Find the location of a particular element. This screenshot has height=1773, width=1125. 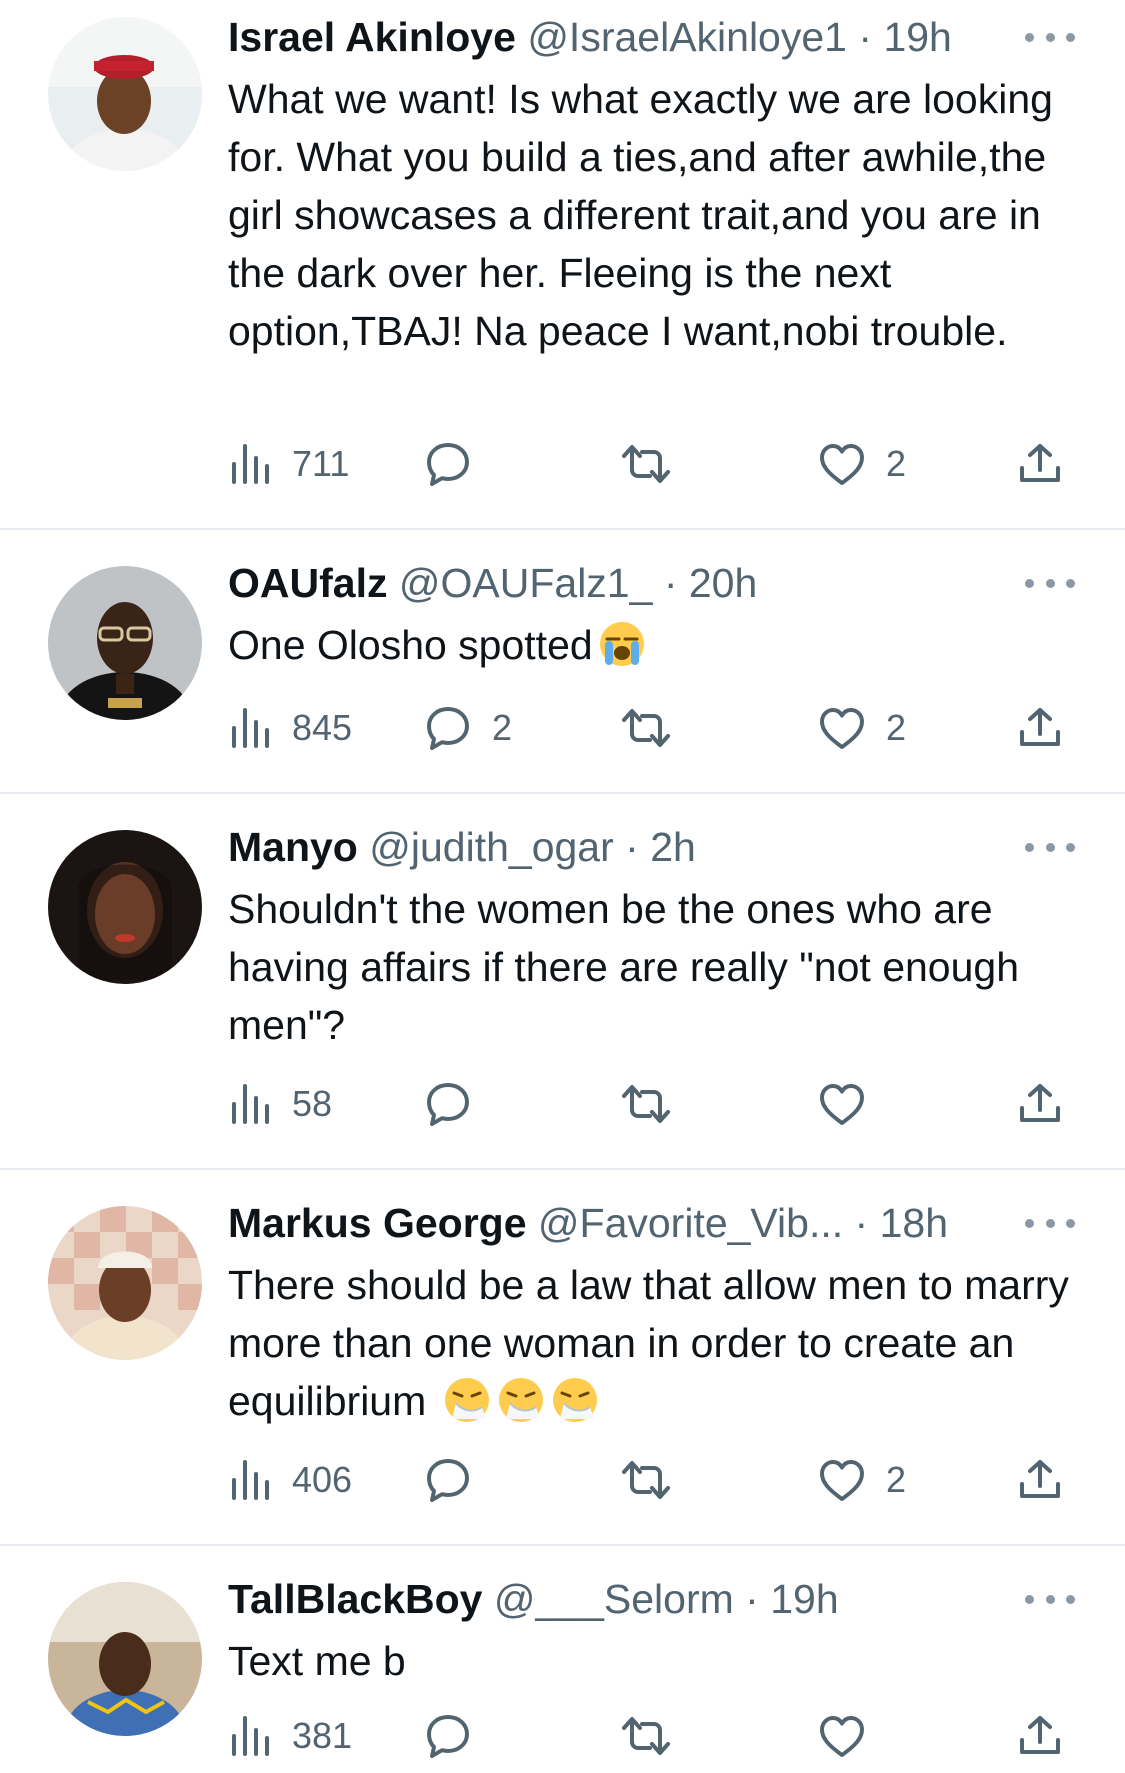

timestamp: 18h is located at coordinates (914, 1223).